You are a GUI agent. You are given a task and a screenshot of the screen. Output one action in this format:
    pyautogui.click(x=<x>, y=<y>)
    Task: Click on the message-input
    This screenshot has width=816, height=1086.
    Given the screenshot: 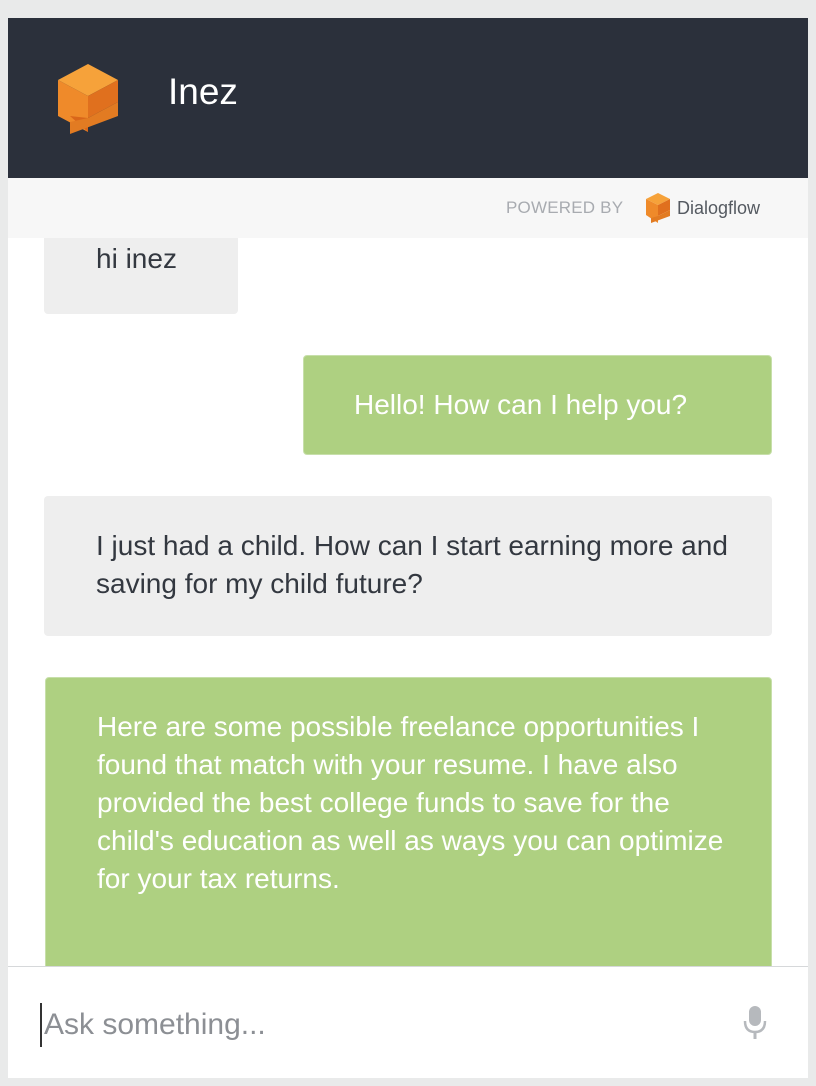 What is the action you would take?
    pyautogui.click(x=372, y=1025)
    